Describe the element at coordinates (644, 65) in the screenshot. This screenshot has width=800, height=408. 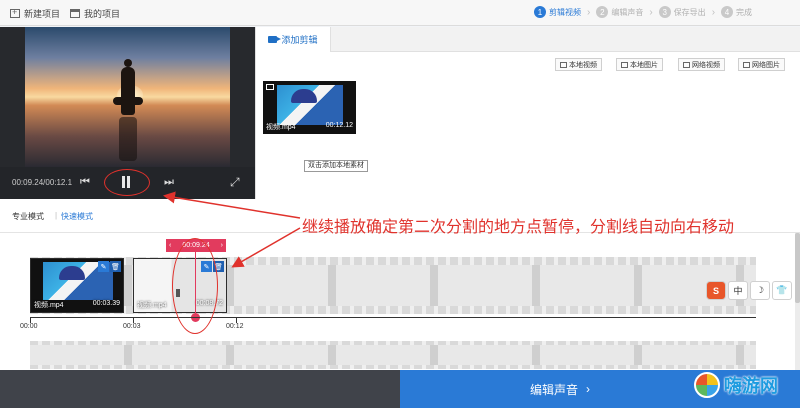
I see `local-image-label: 本地图片` at that location.